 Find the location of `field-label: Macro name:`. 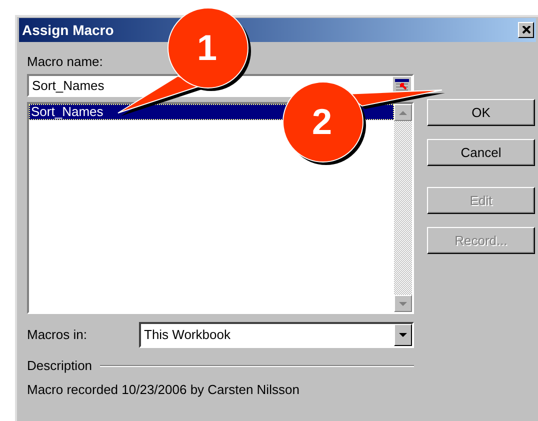

field-label: Macro name: is located at coordinates (65, 62).